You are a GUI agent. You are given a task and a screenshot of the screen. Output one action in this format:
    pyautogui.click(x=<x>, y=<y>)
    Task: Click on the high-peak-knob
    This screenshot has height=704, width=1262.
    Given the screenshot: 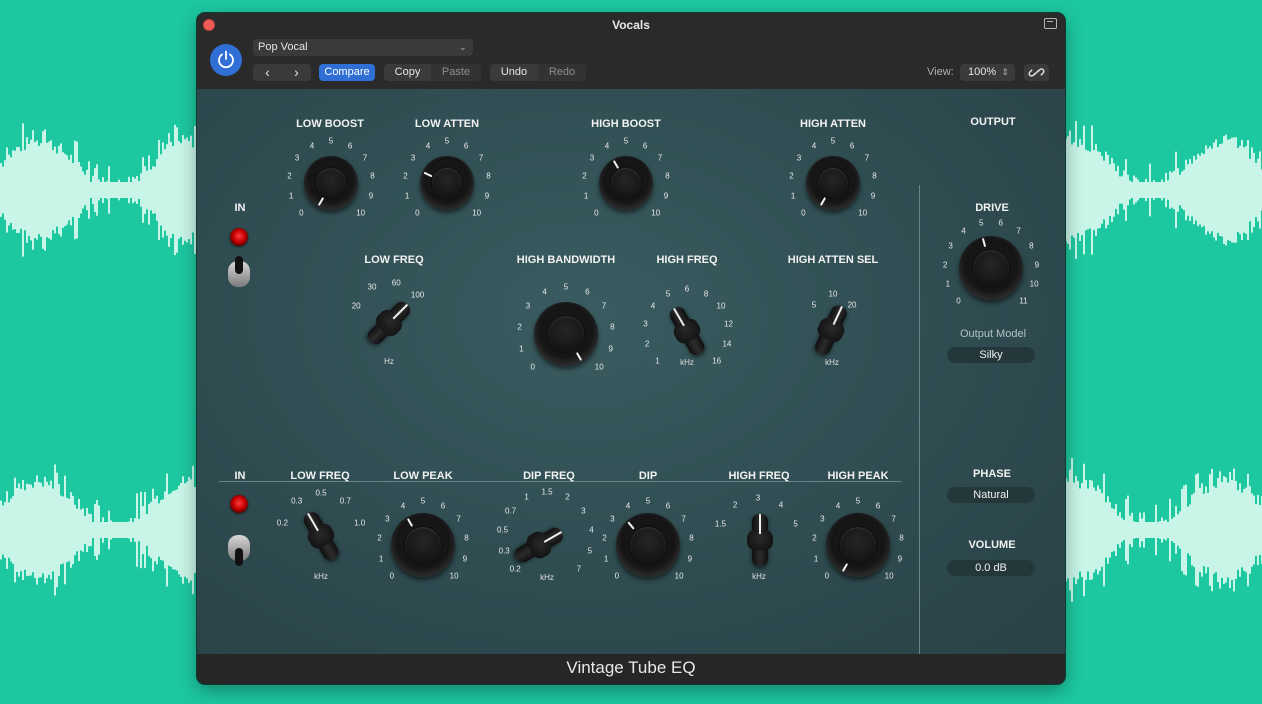 What is the action you would take?
    pyautogui.click(x=858, y=545)
    